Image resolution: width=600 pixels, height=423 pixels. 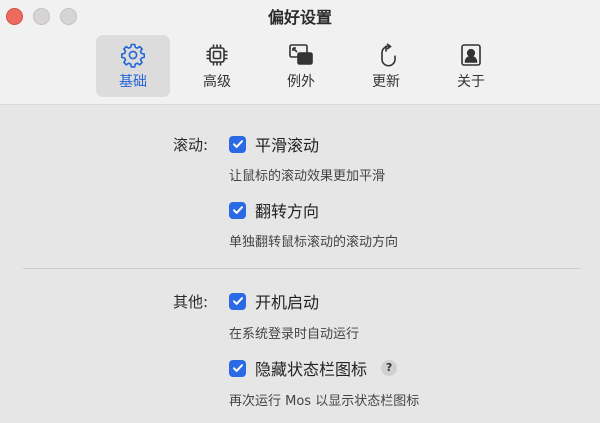 I want to click on launch-at-login-option: 开机启动, so click(x=274, y=301).